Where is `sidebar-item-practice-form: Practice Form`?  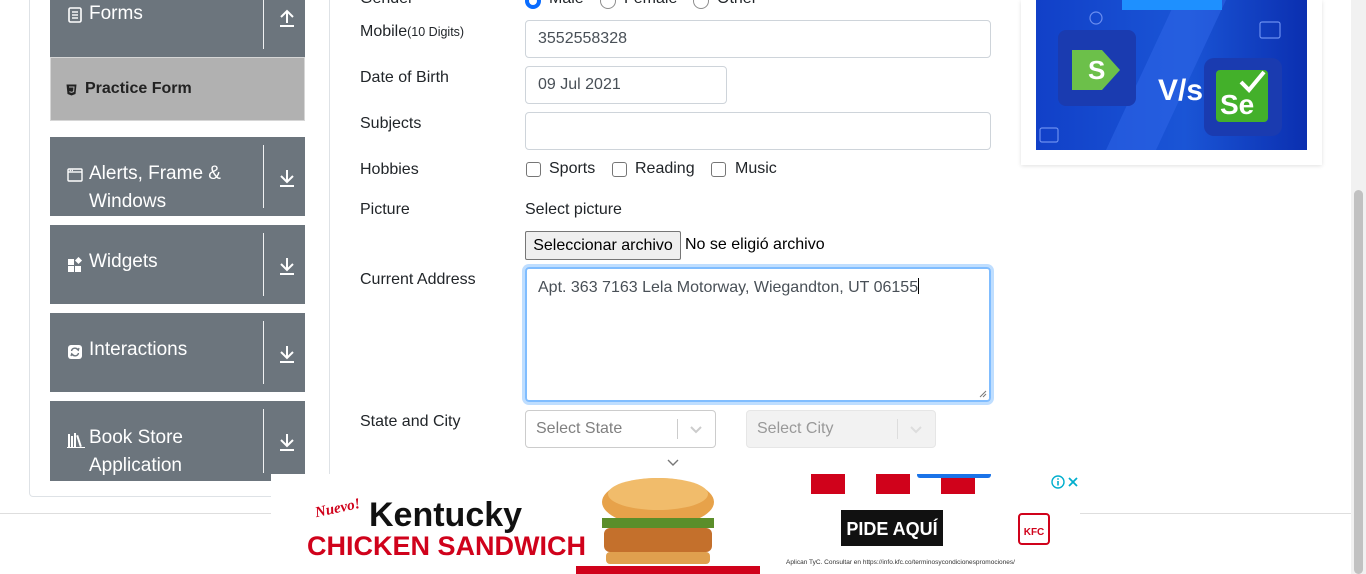 sidebar-item-practice-form: Practice Form is located at coordinates (177, 89).